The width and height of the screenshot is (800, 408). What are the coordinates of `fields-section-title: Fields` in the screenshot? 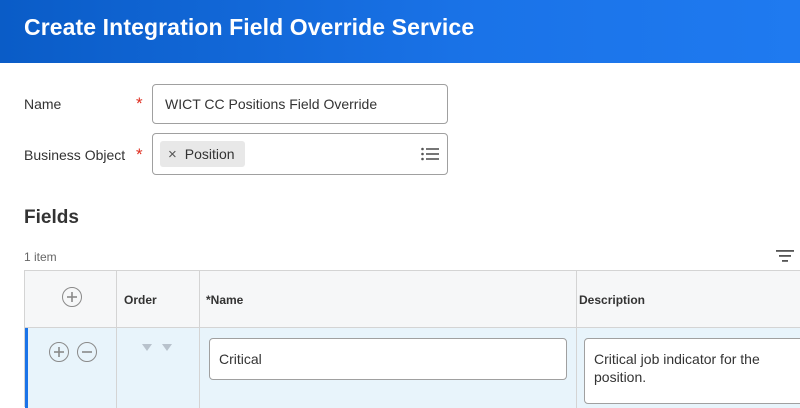 It's located at (51, 217).